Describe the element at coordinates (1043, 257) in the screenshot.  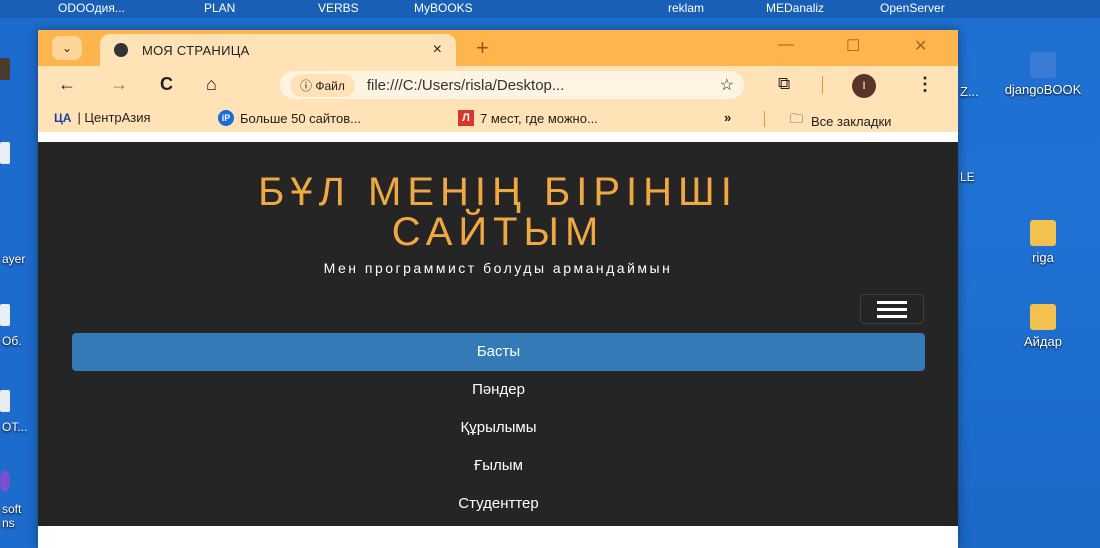
I see `desktop-icon-label: riga` at that location.